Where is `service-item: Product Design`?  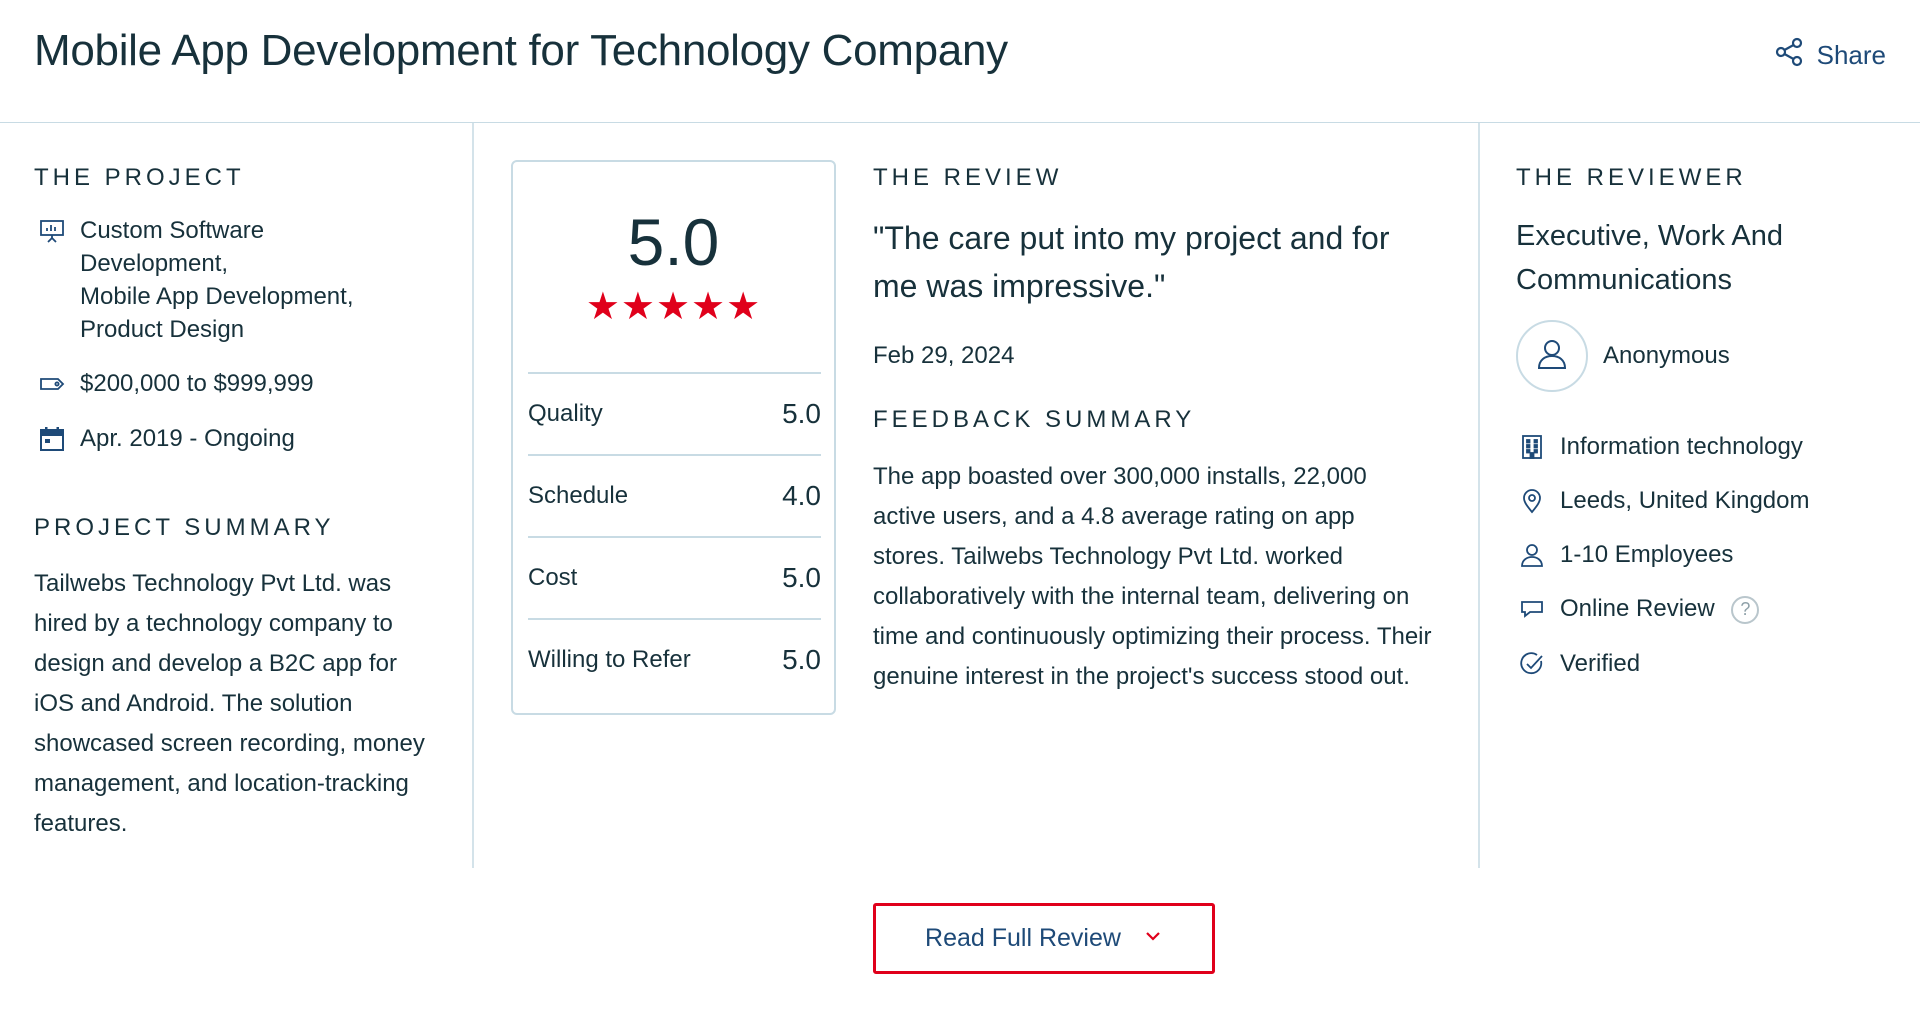
service-item: Product Design is located at coordinates (162, 329).